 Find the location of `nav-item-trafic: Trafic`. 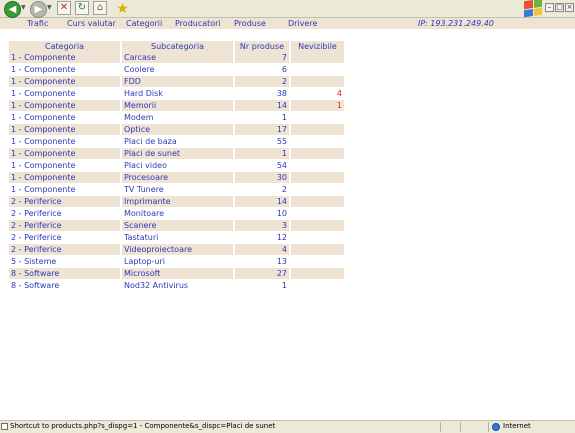

nav-item-trafic: Trafic is located at coordinates (37, 23).